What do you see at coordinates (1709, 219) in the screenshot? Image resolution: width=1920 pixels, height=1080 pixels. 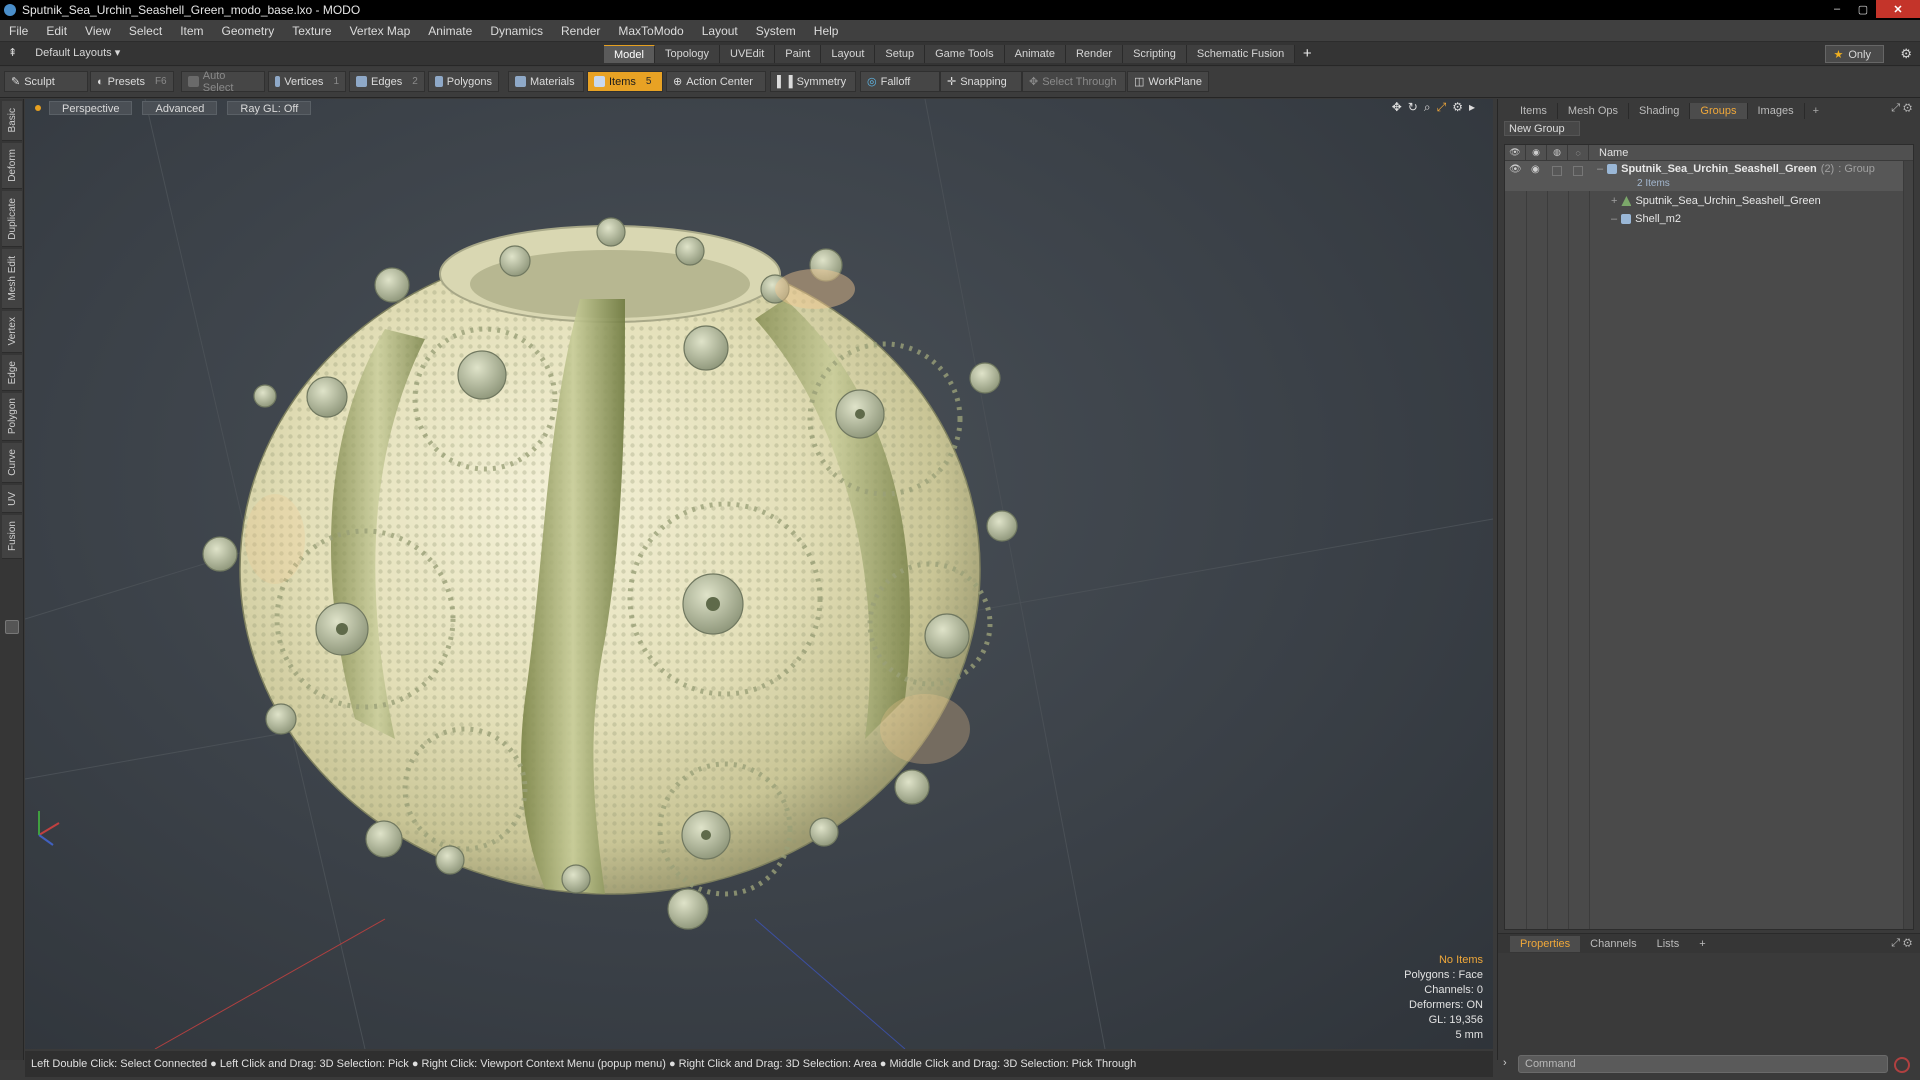 I see `tree-row-shell: – Shell_m2` at bounding box center [1709, 219].